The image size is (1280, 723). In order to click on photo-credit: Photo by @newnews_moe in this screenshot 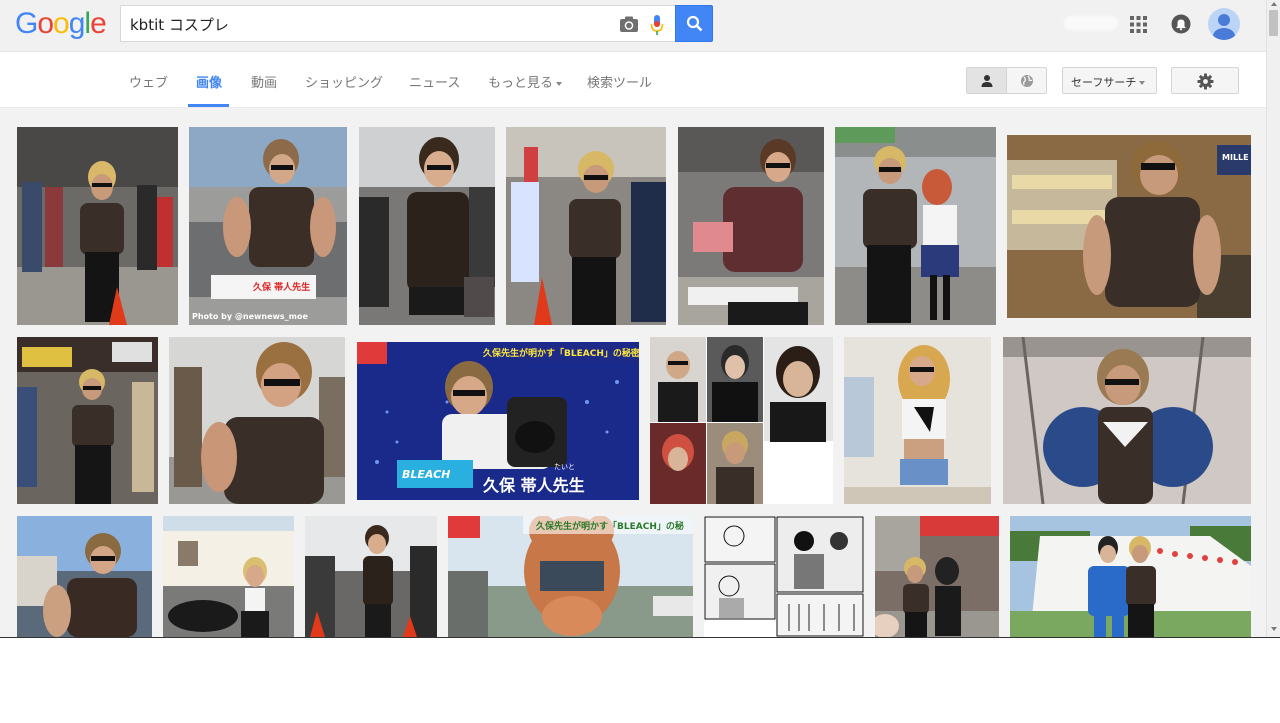, I will do `click(250, 316)`.